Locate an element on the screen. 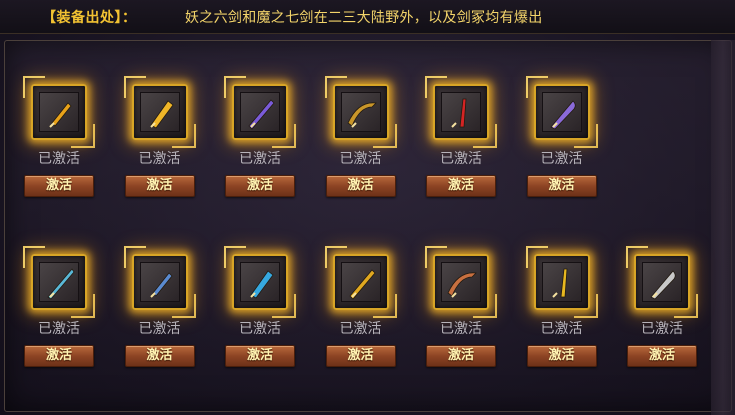 Image resolution: width=735 pixels, height=415 pixels. ice-greatsword-icon is located at coordinates (59, 282).